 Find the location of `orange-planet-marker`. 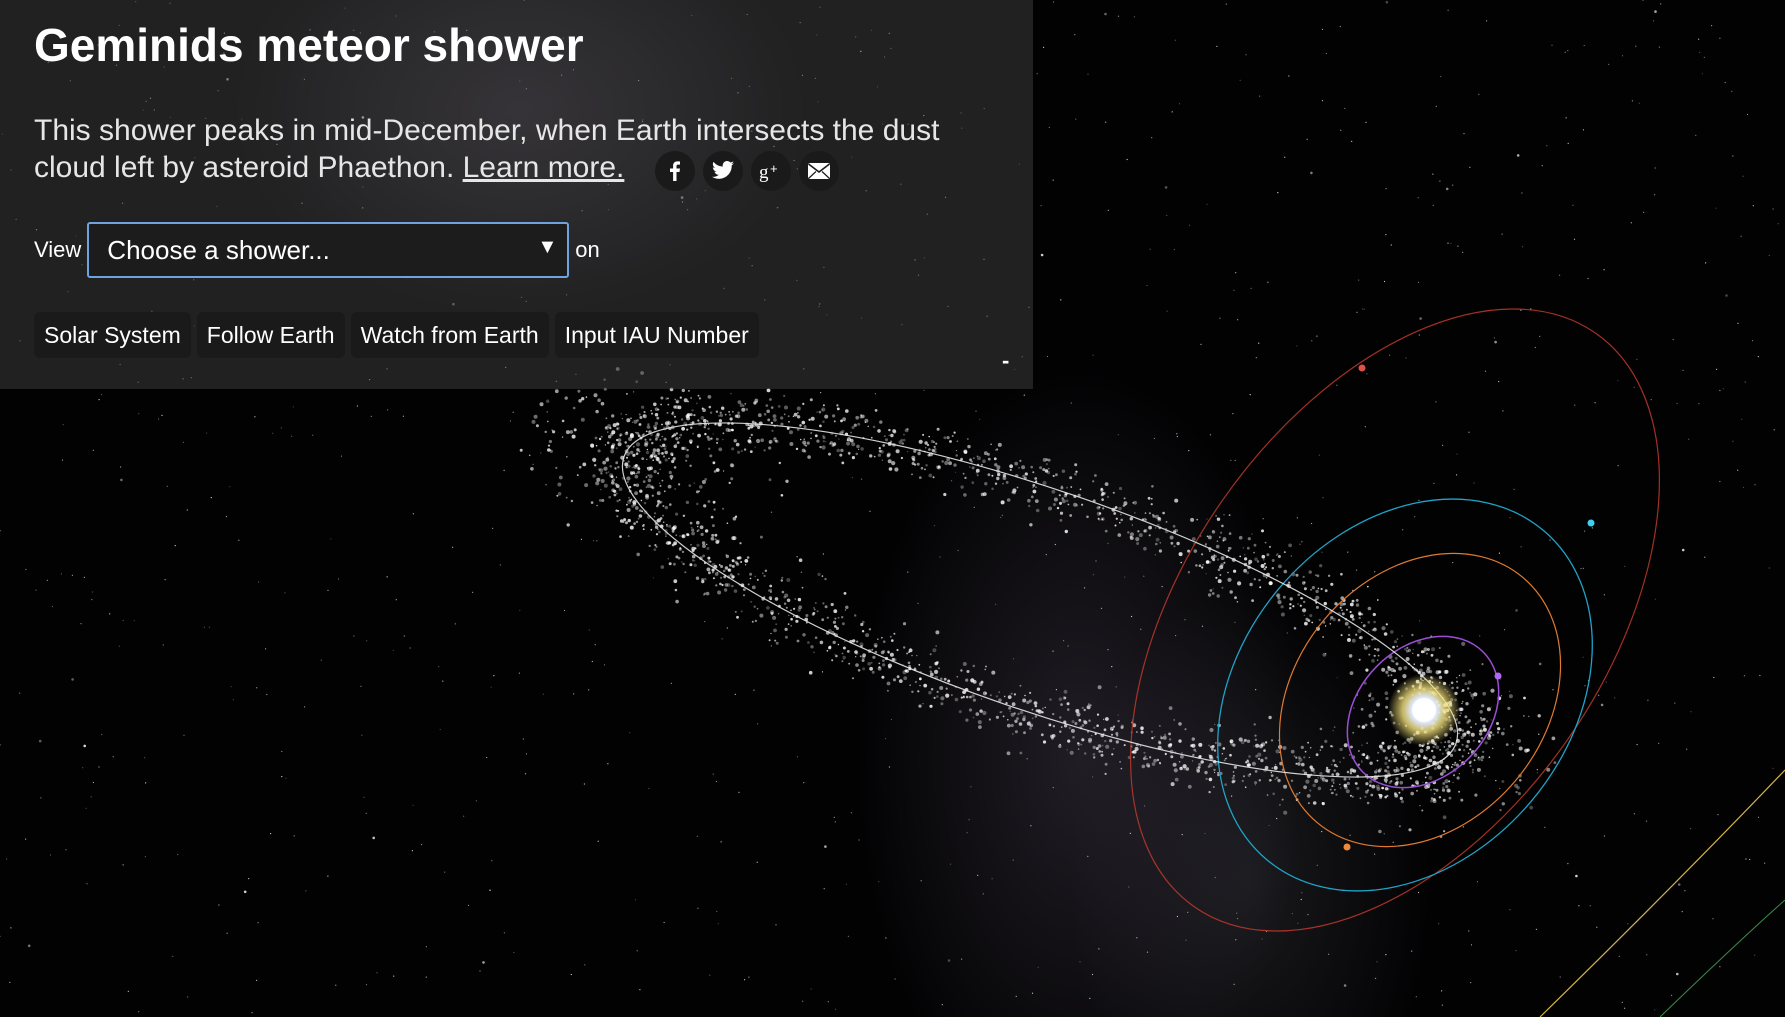

orange-planet-marker is located at coordinates (1347, 847).